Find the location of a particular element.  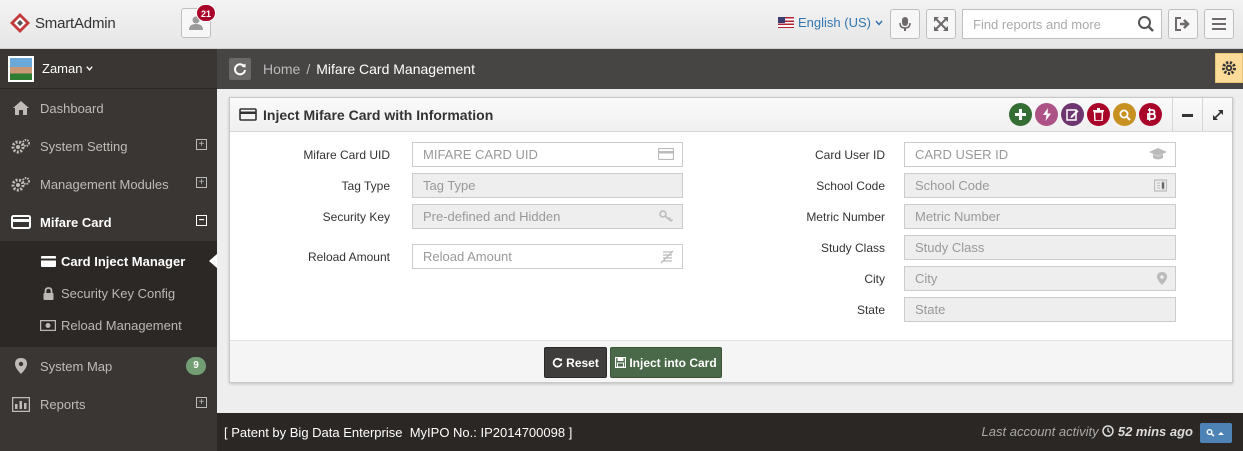

field-placeholder: Reload Amount is located at coordinates (467, 256).